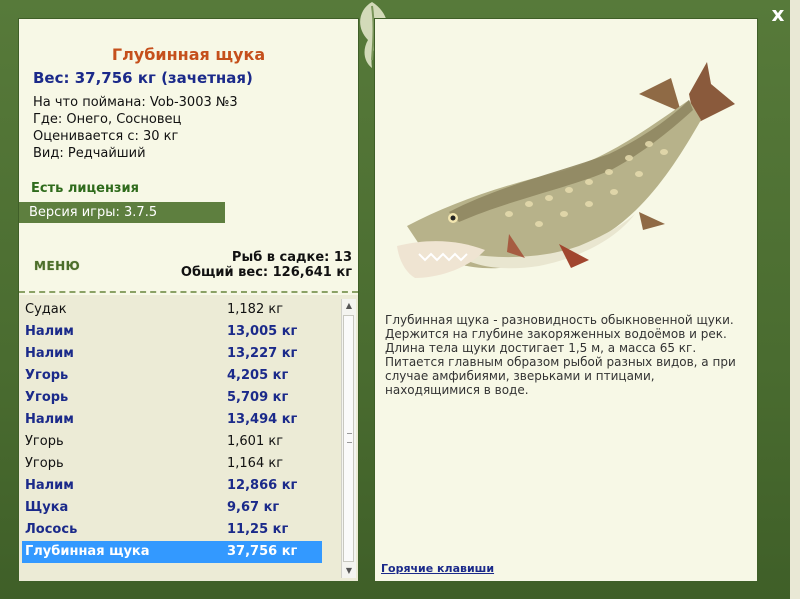 This screenshot has width=800, height=599. I want to click on catch-list-item: Угорь 1,164 кг, so click(172, 464).